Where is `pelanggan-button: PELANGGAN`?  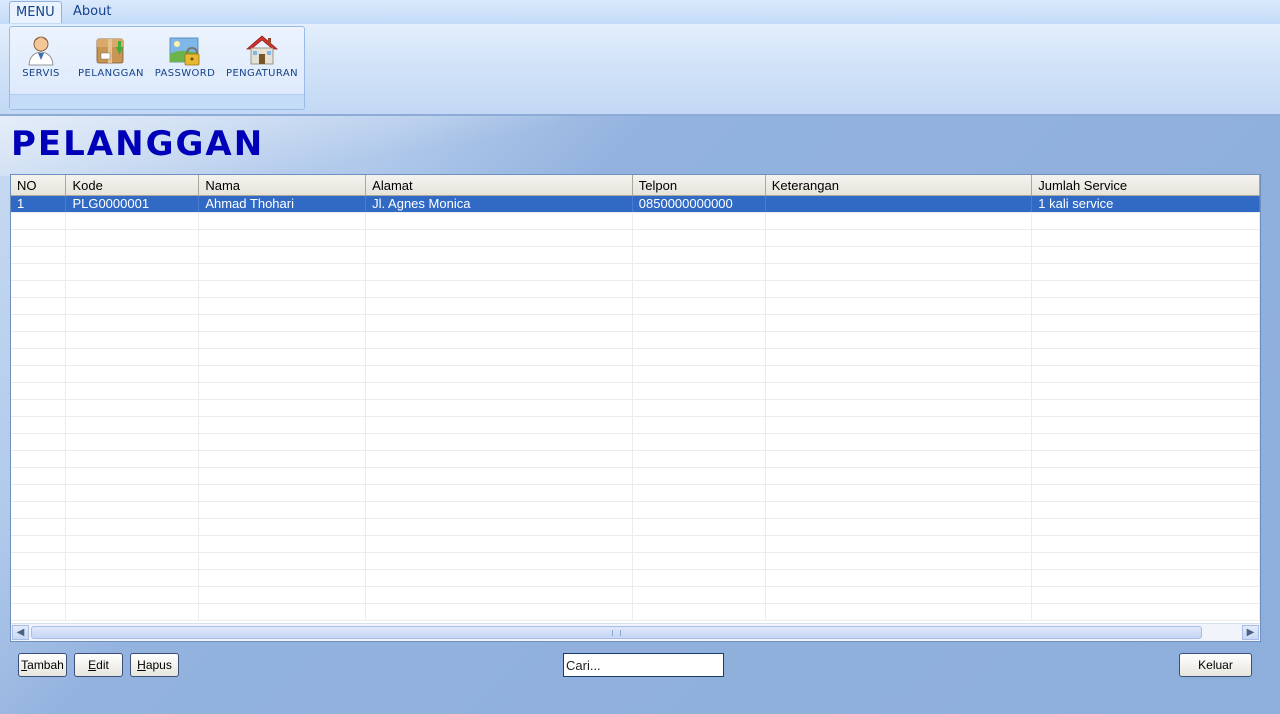
pelanggan-button: PELANGGAN is located at coordinates (111, 56).